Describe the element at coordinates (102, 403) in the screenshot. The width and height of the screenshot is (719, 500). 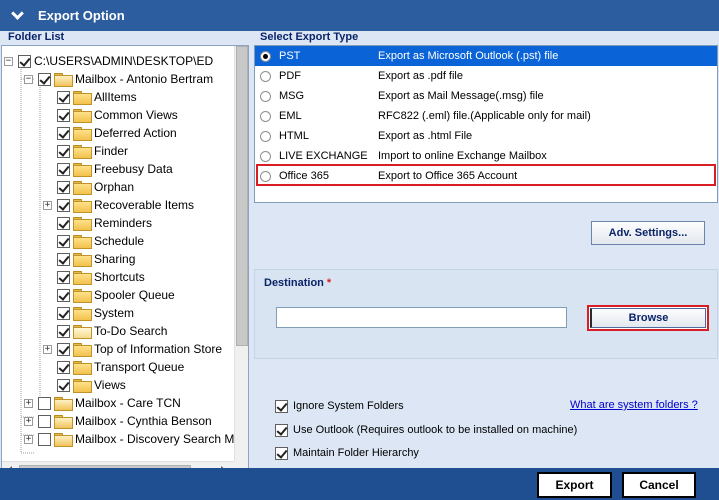
I see `folder-tree-item: + Mailbox - Care TCN` at that location.